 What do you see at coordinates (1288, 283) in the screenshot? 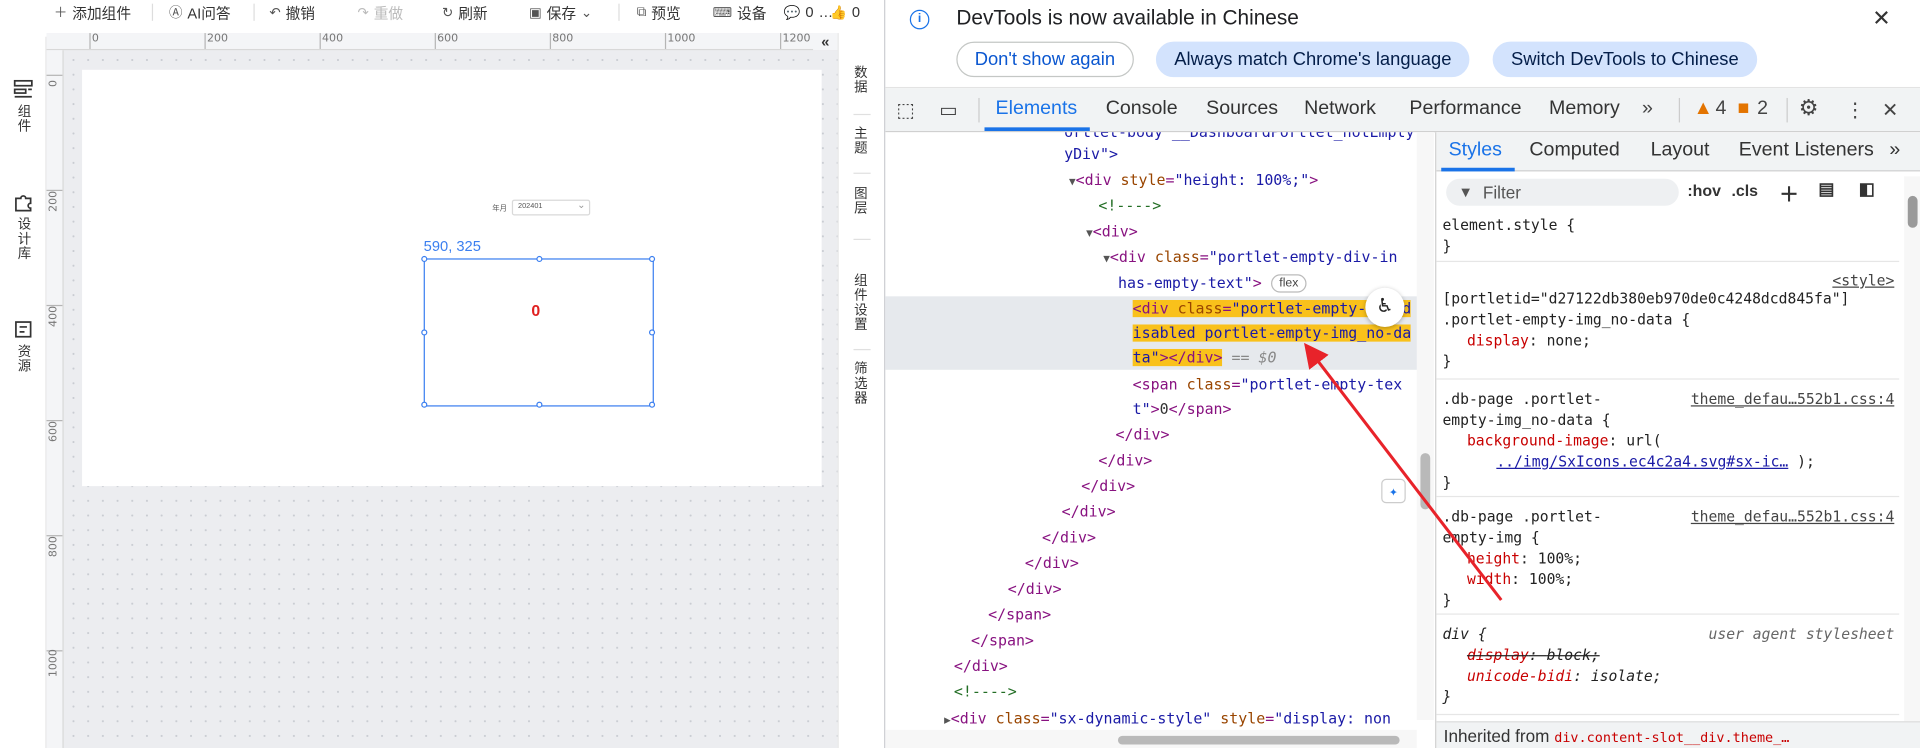
I see `flex-badge: flex` at bounding box center [1288, 283].